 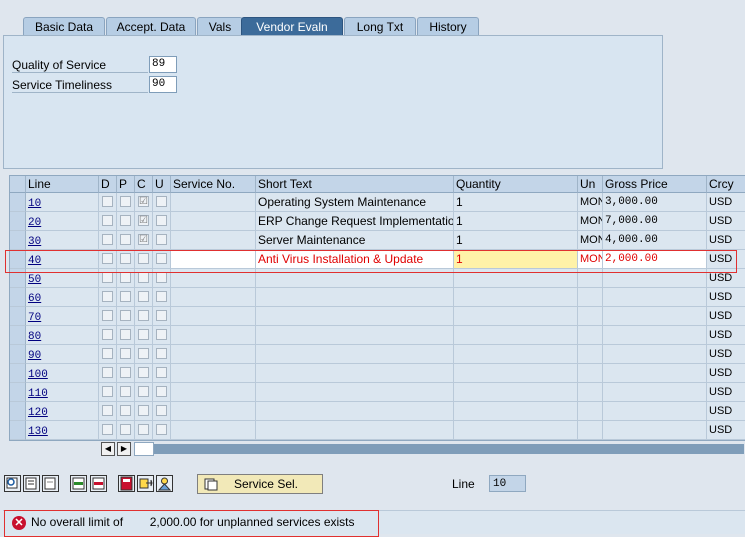 I want to click on col-header-un: Un, so click(x=590, y=184).